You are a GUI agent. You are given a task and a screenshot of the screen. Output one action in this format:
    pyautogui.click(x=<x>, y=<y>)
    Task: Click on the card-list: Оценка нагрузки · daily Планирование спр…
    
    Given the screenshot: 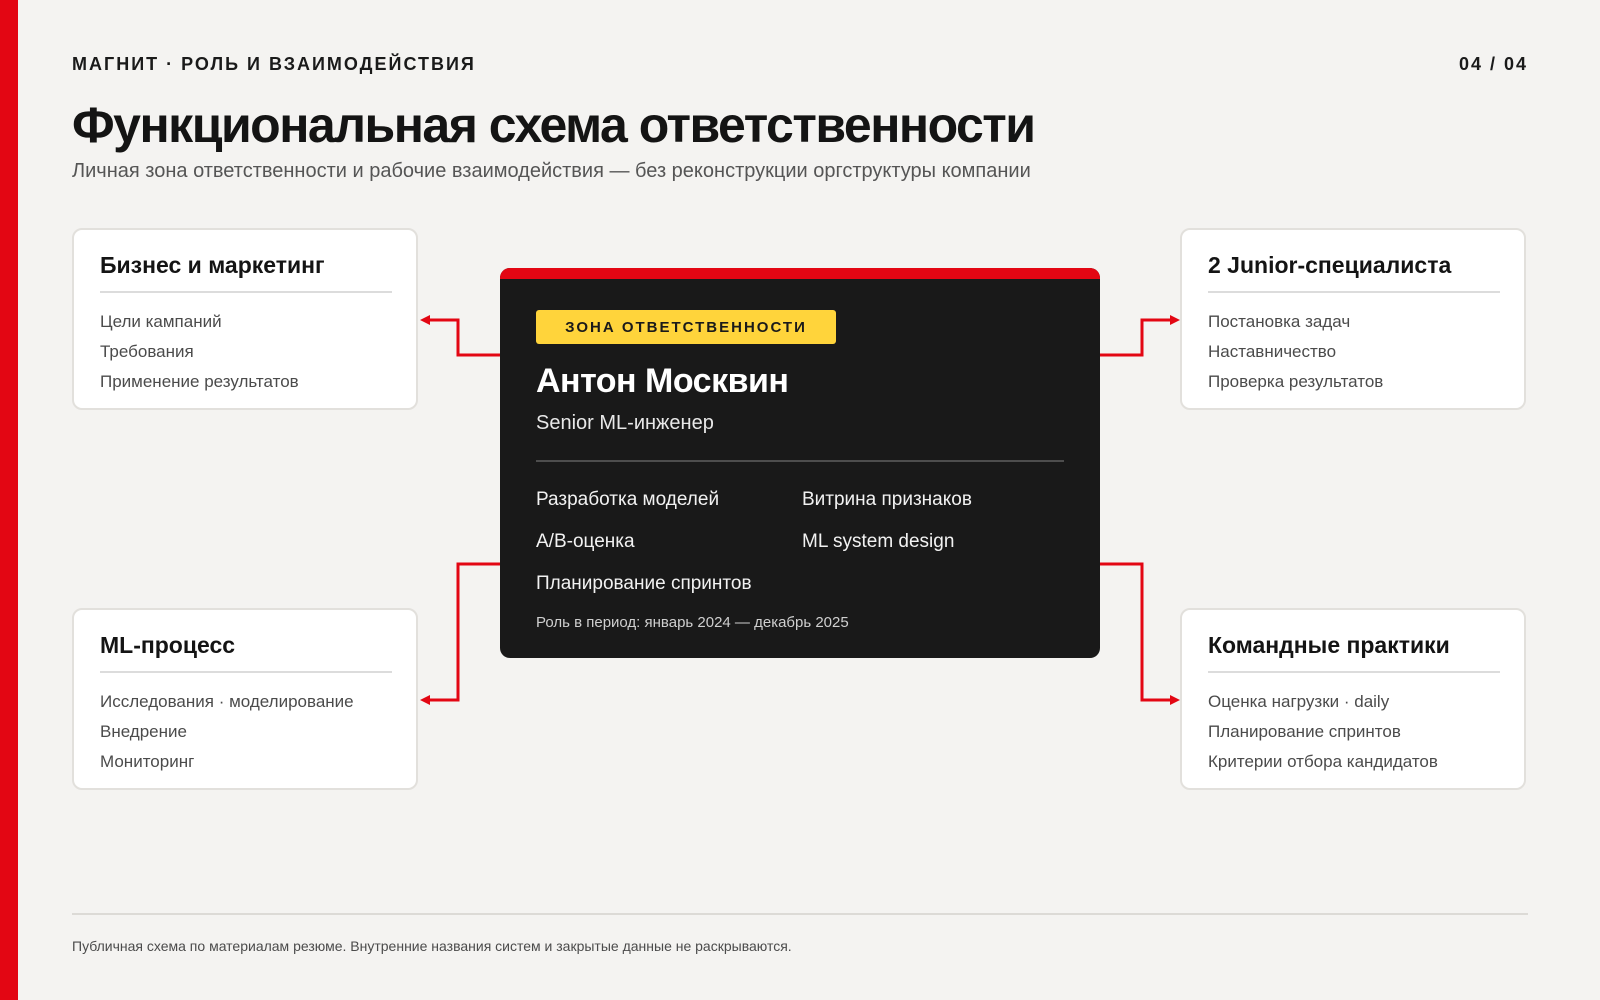 What is the action you would take?
    pyautogui.click(x=1354, y=732)
    